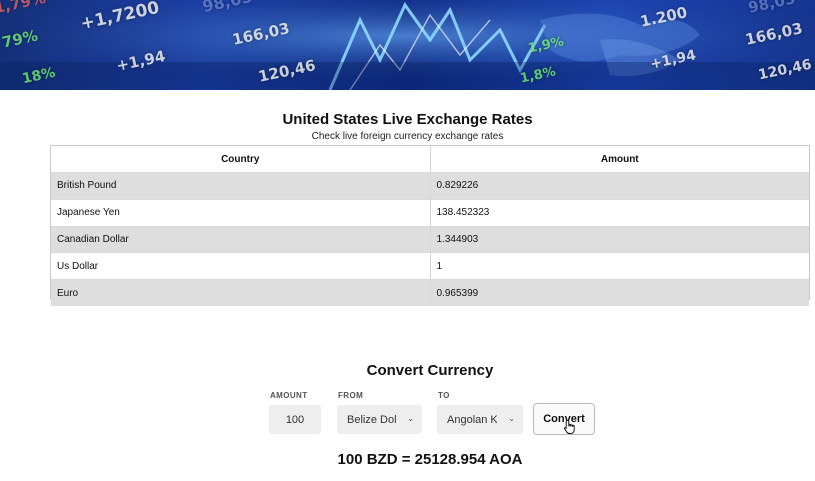 This screenshot has width=815, height=481. I want to click on table-row: Euro 0.965399, so click(430, 292).